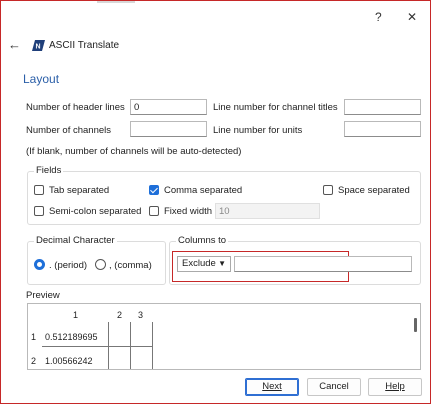 This screenshot has width=431, height=404. What do you see at coordinates (415, 325) in the screenshot?
I see `preview-scrollbar` at bounding box center [415, 325].